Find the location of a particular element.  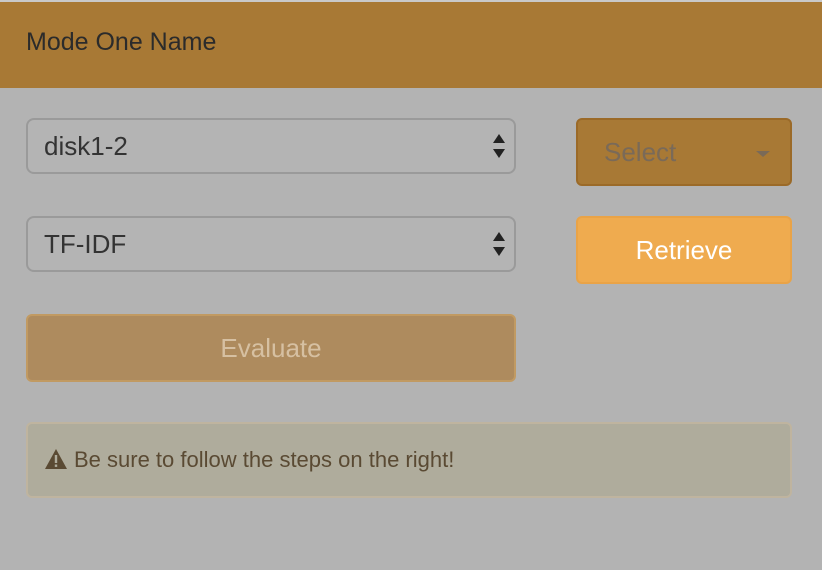

evaluate-button: Evaluate is located at coordinates (271, 348).